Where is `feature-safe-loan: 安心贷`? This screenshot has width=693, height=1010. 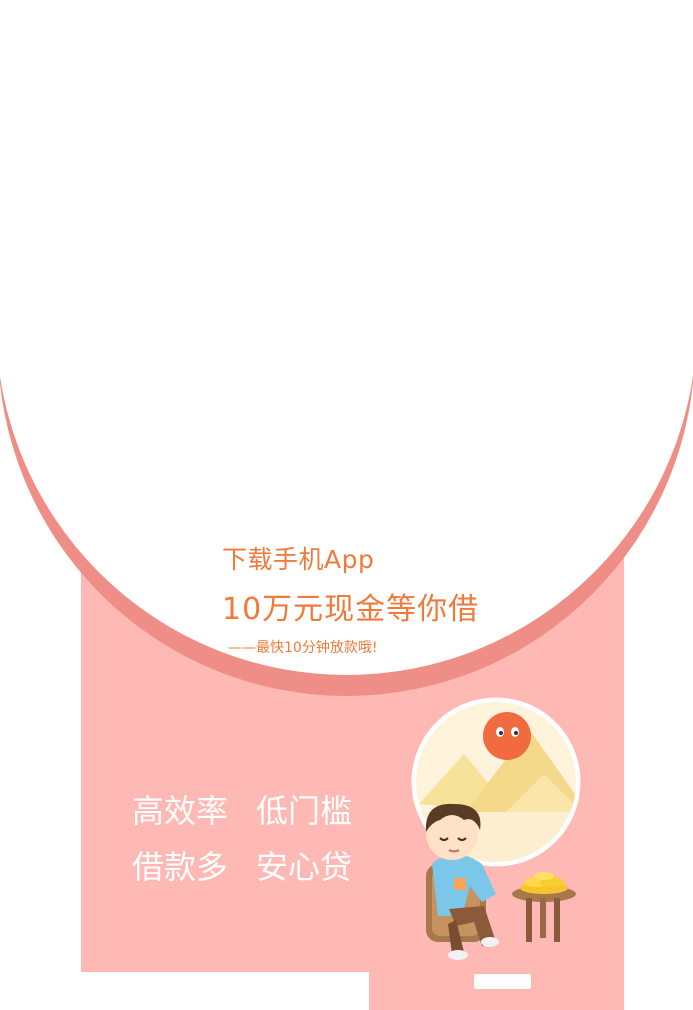
feature-safe-loan: 安心贷 is located at coordinates (304, 867).